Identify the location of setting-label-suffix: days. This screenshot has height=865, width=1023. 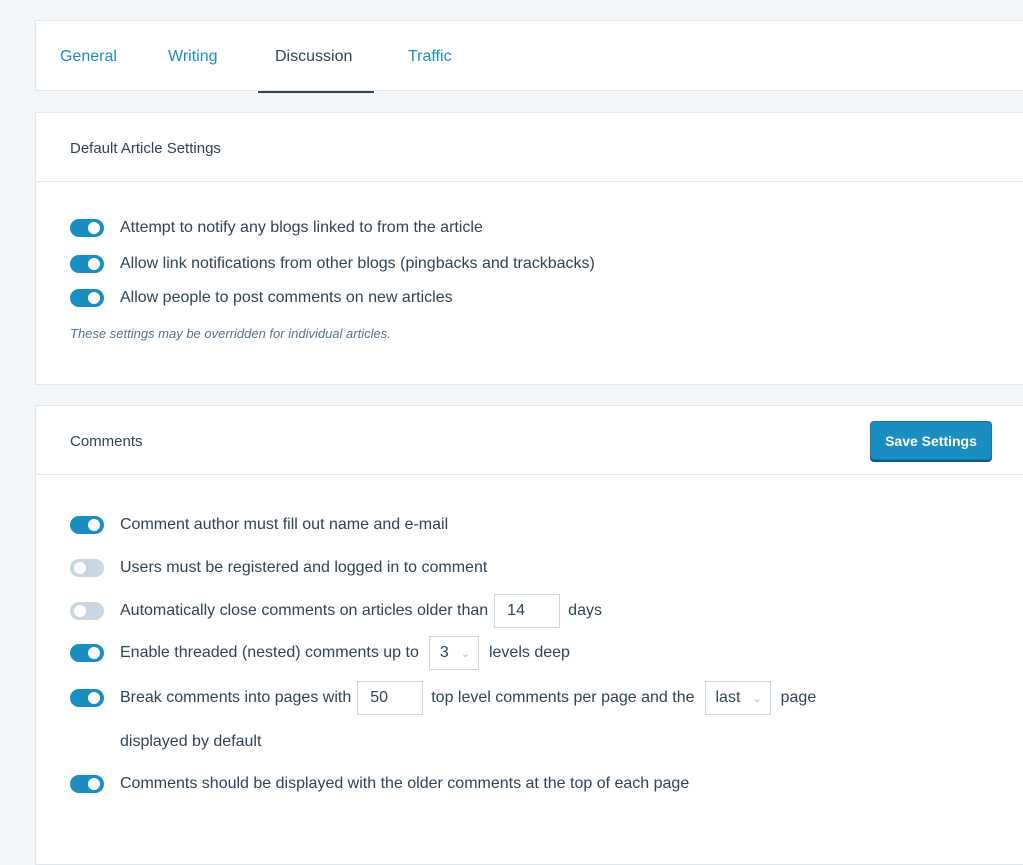
(585, 610).